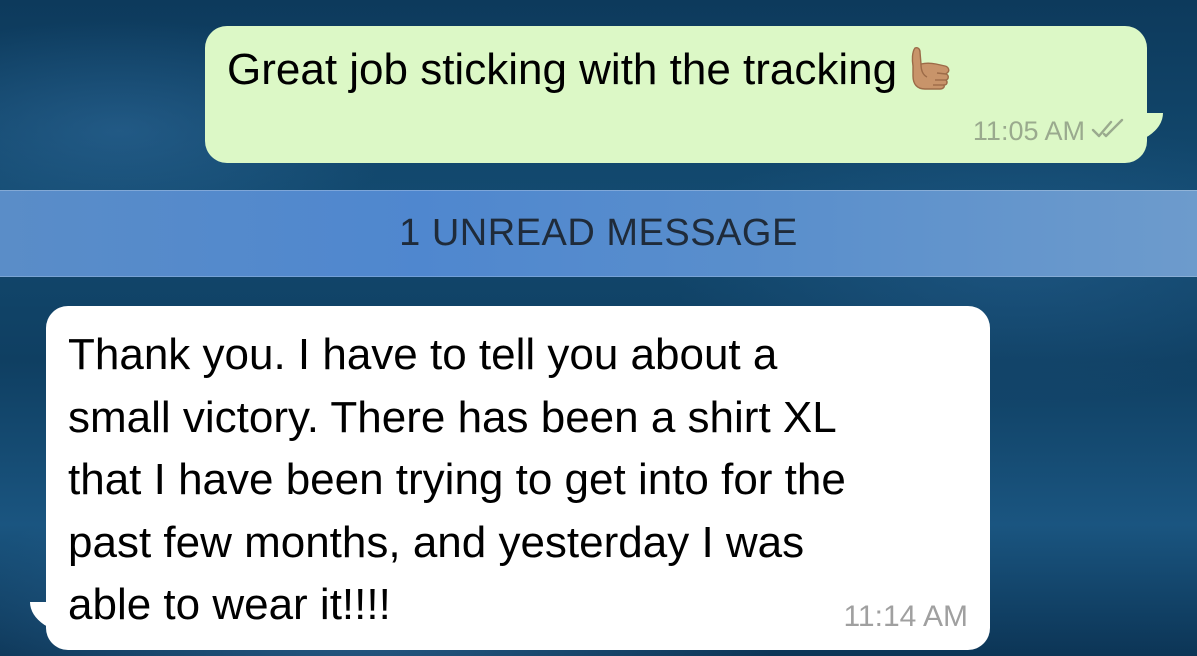 The image size is (1197, 656). I want to click on message-time: 11:05 AM, so click(1028, 131).